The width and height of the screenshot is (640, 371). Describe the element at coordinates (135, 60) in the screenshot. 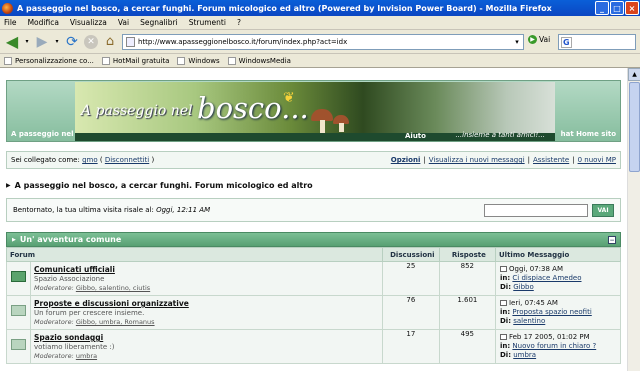

I see `bookmark-item: HotMail gratuita` at that location.